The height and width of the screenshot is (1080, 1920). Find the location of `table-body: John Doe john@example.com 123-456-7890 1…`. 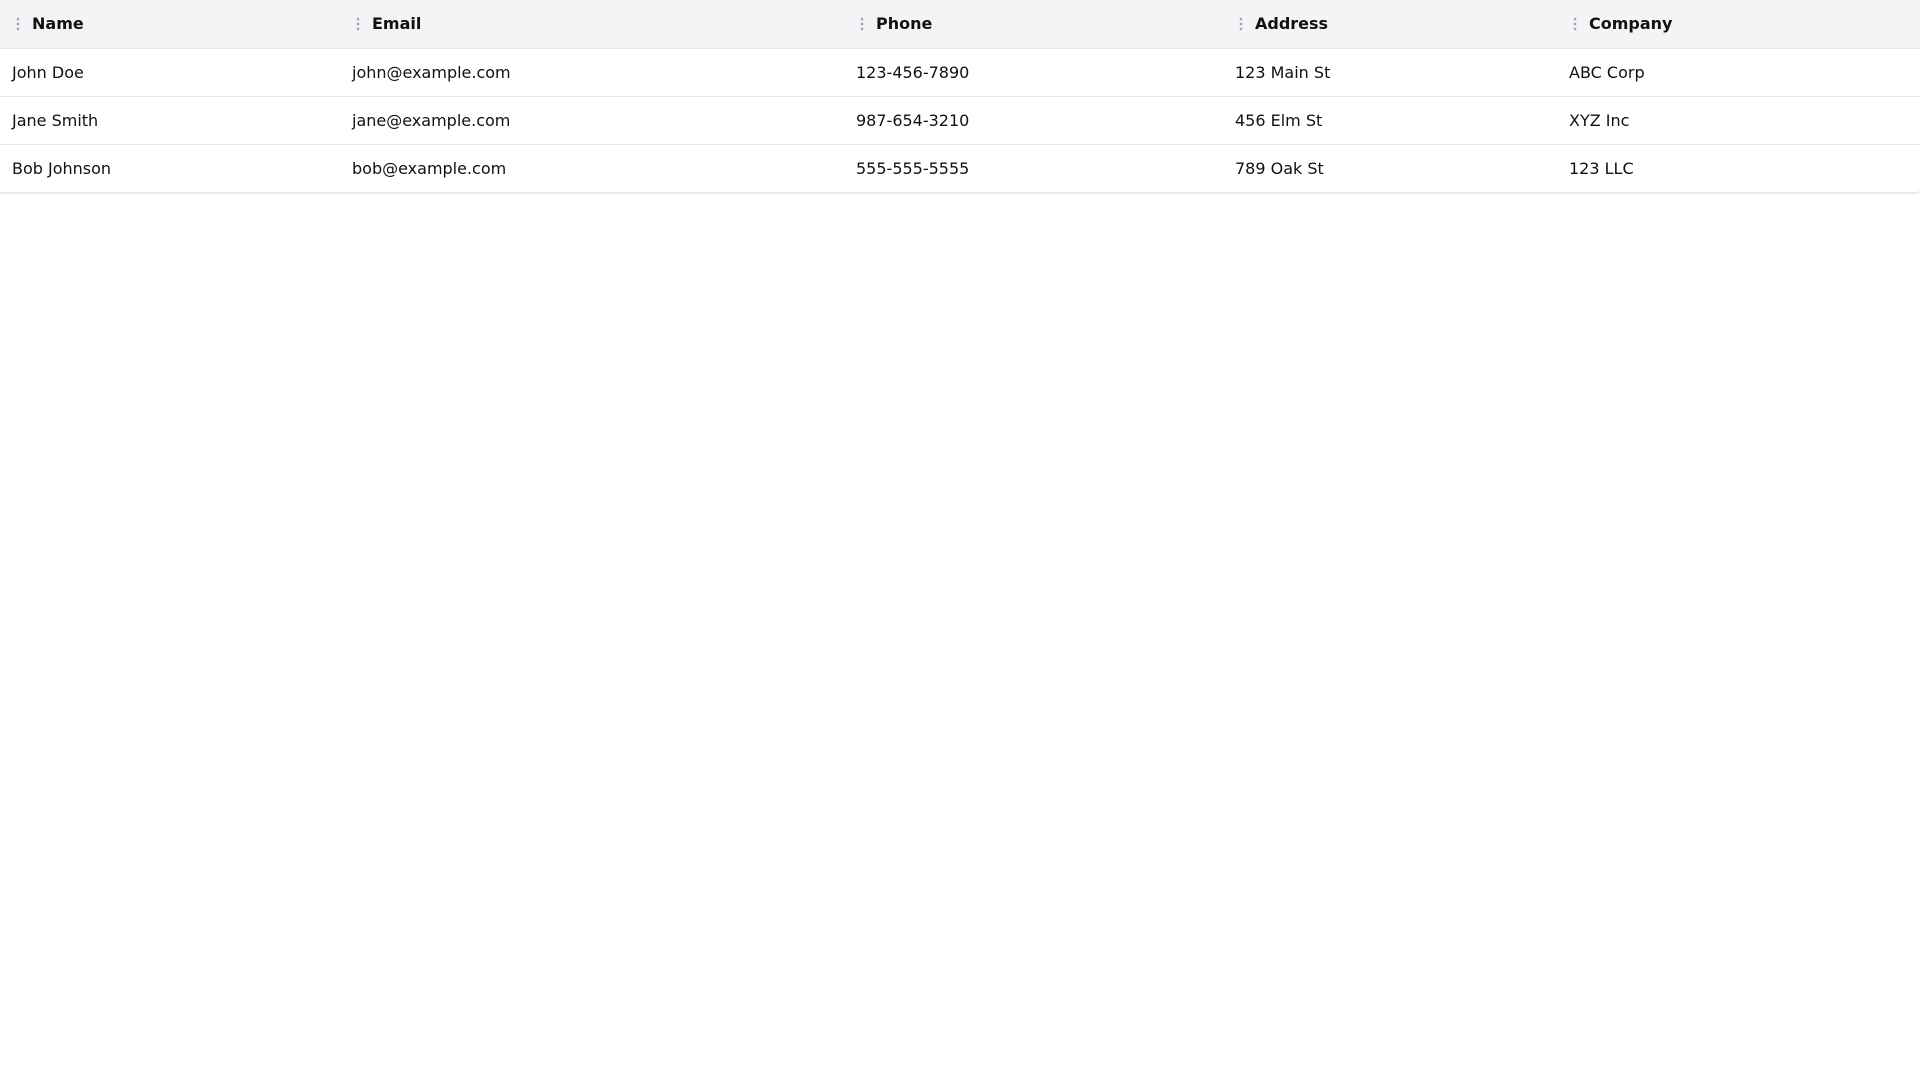

table-body: John Doe john@example.com 123-456-7890 1… is located at coordinates (960, 120).